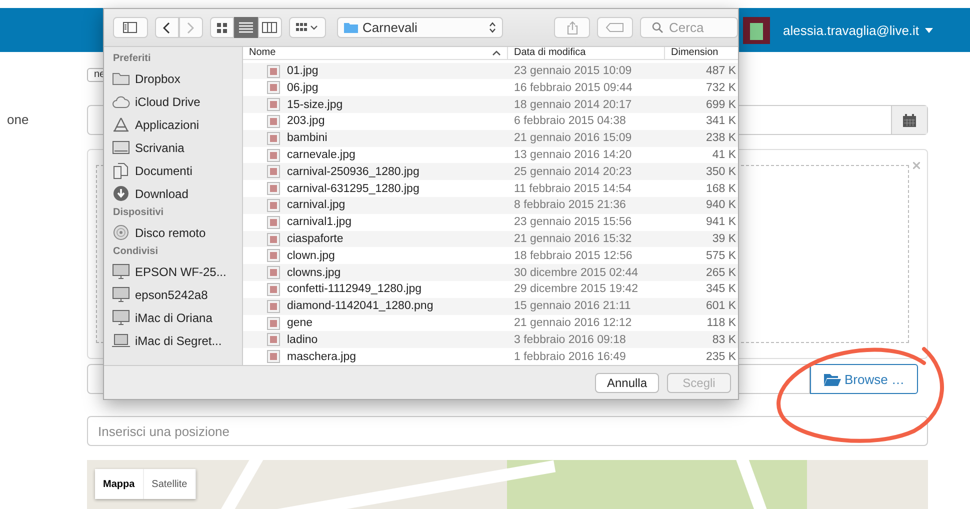  I want to click on updown-icon, so click(492, 27).